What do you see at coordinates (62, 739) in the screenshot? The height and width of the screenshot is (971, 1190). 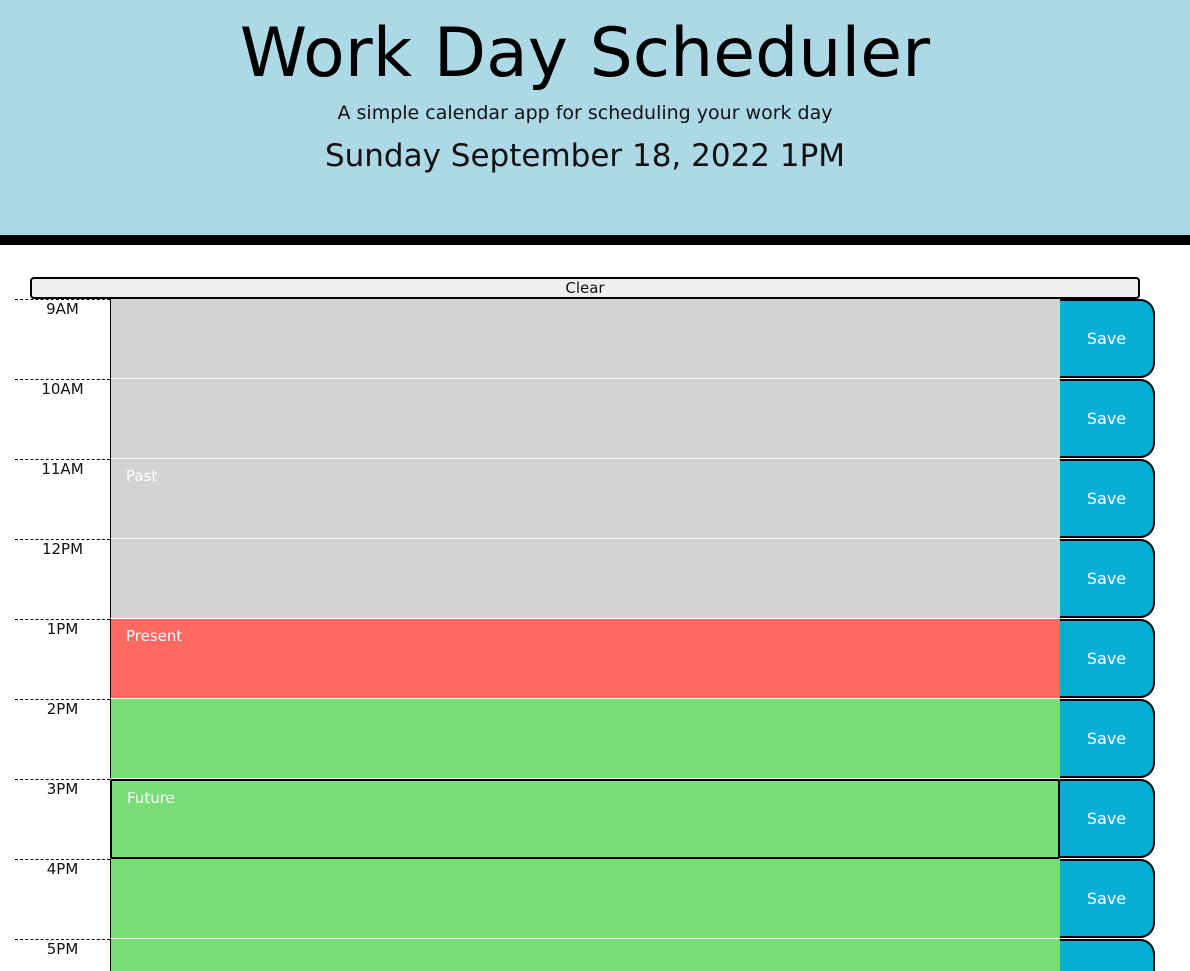 I see `hour-label: 2PM` at bounding box center [62, 739].